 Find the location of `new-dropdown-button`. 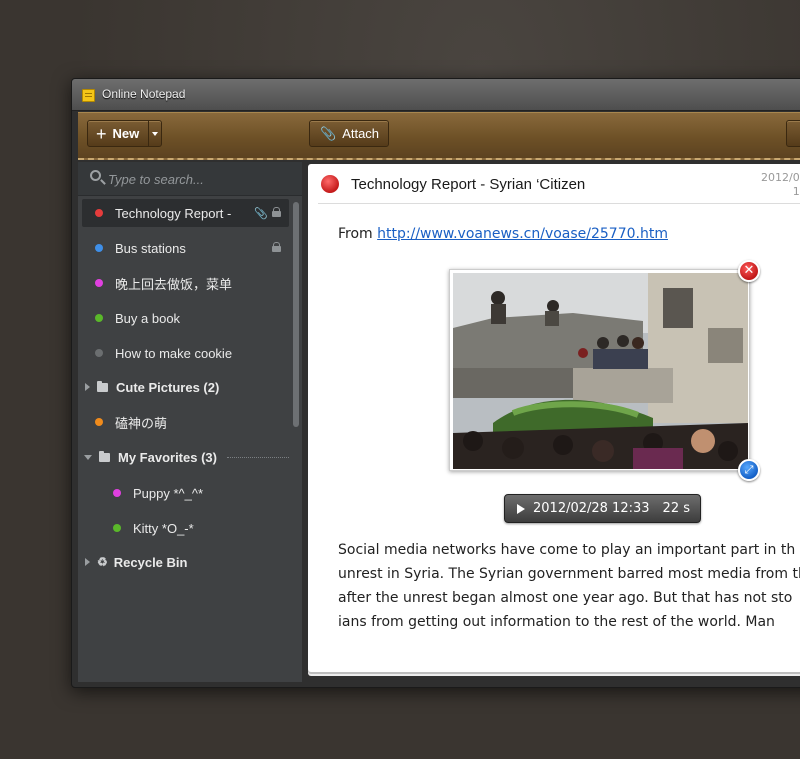

new-dropdown-button is located at coordinates (155, 133).